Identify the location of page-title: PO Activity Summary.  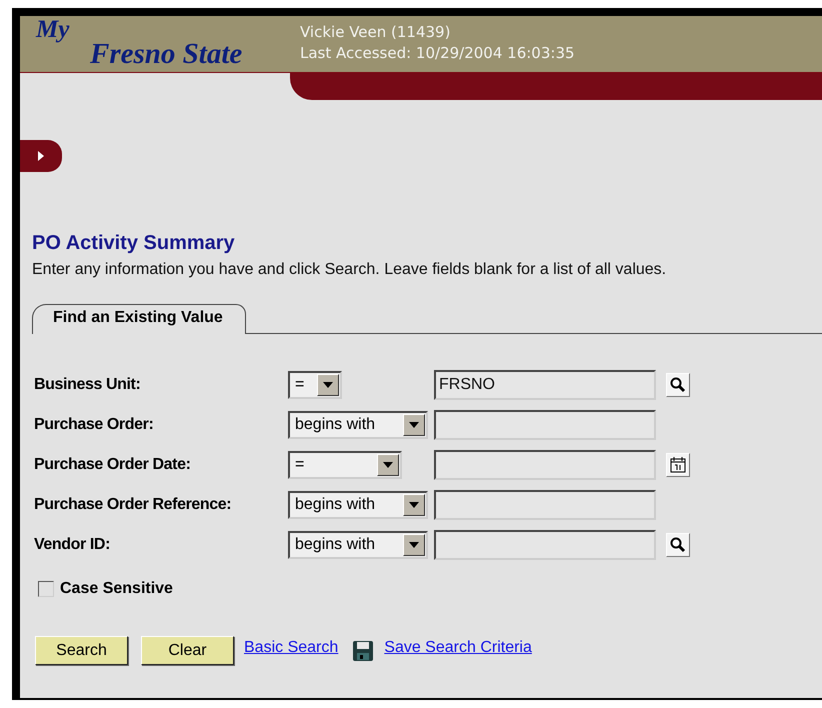
(134, 243).